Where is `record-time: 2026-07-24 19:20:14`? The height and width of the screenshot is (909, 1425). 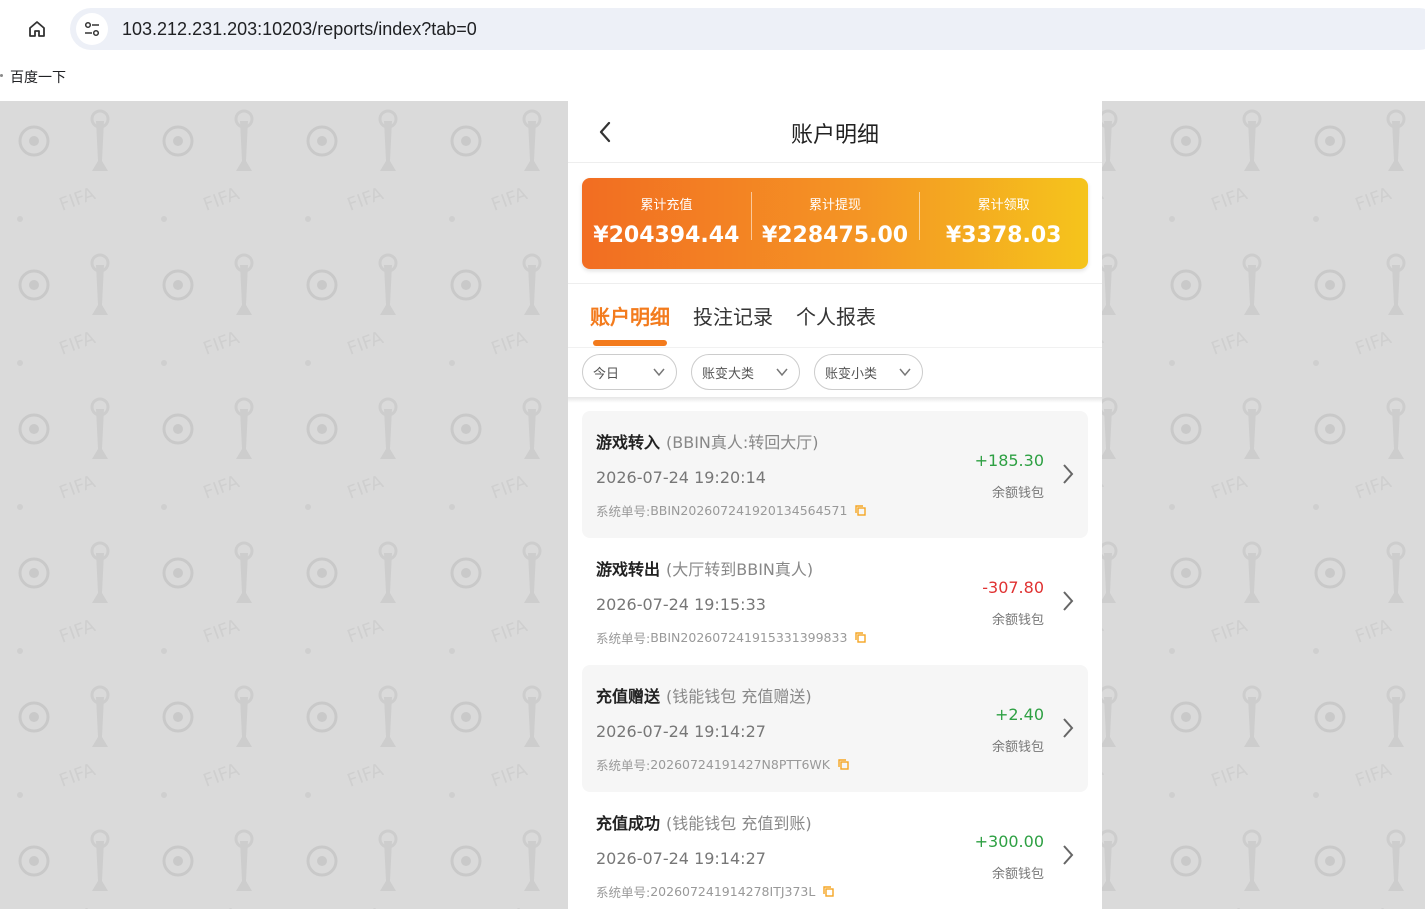 record-time: 2026-07-24 19:20:14 is located at coordinates (681, 477).